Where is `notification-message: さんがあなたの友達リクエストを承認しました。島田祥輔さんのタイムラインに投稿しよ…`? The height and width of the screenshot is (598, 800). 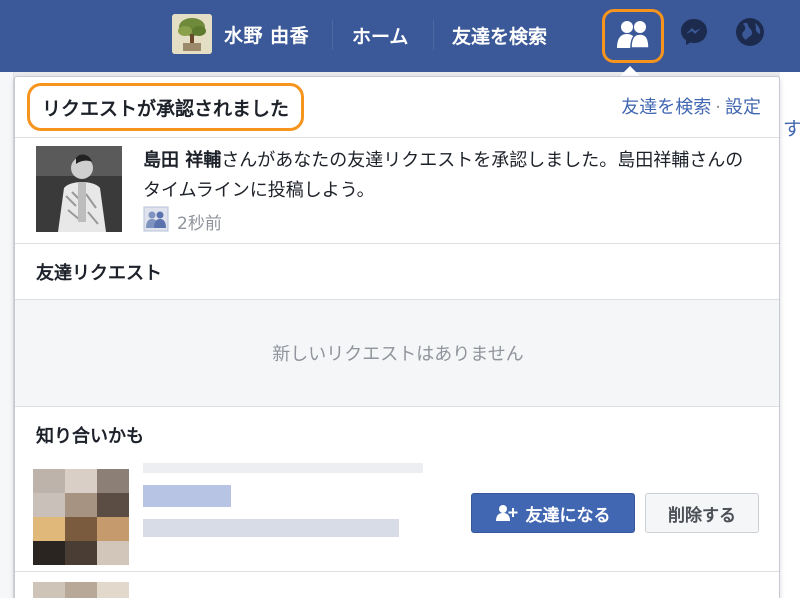
notification-message: さんがあなたの友達リクエストを承認しました。島田祥輔さんのタイムラインに投稿しよ… is located at coordinates (443, 175).